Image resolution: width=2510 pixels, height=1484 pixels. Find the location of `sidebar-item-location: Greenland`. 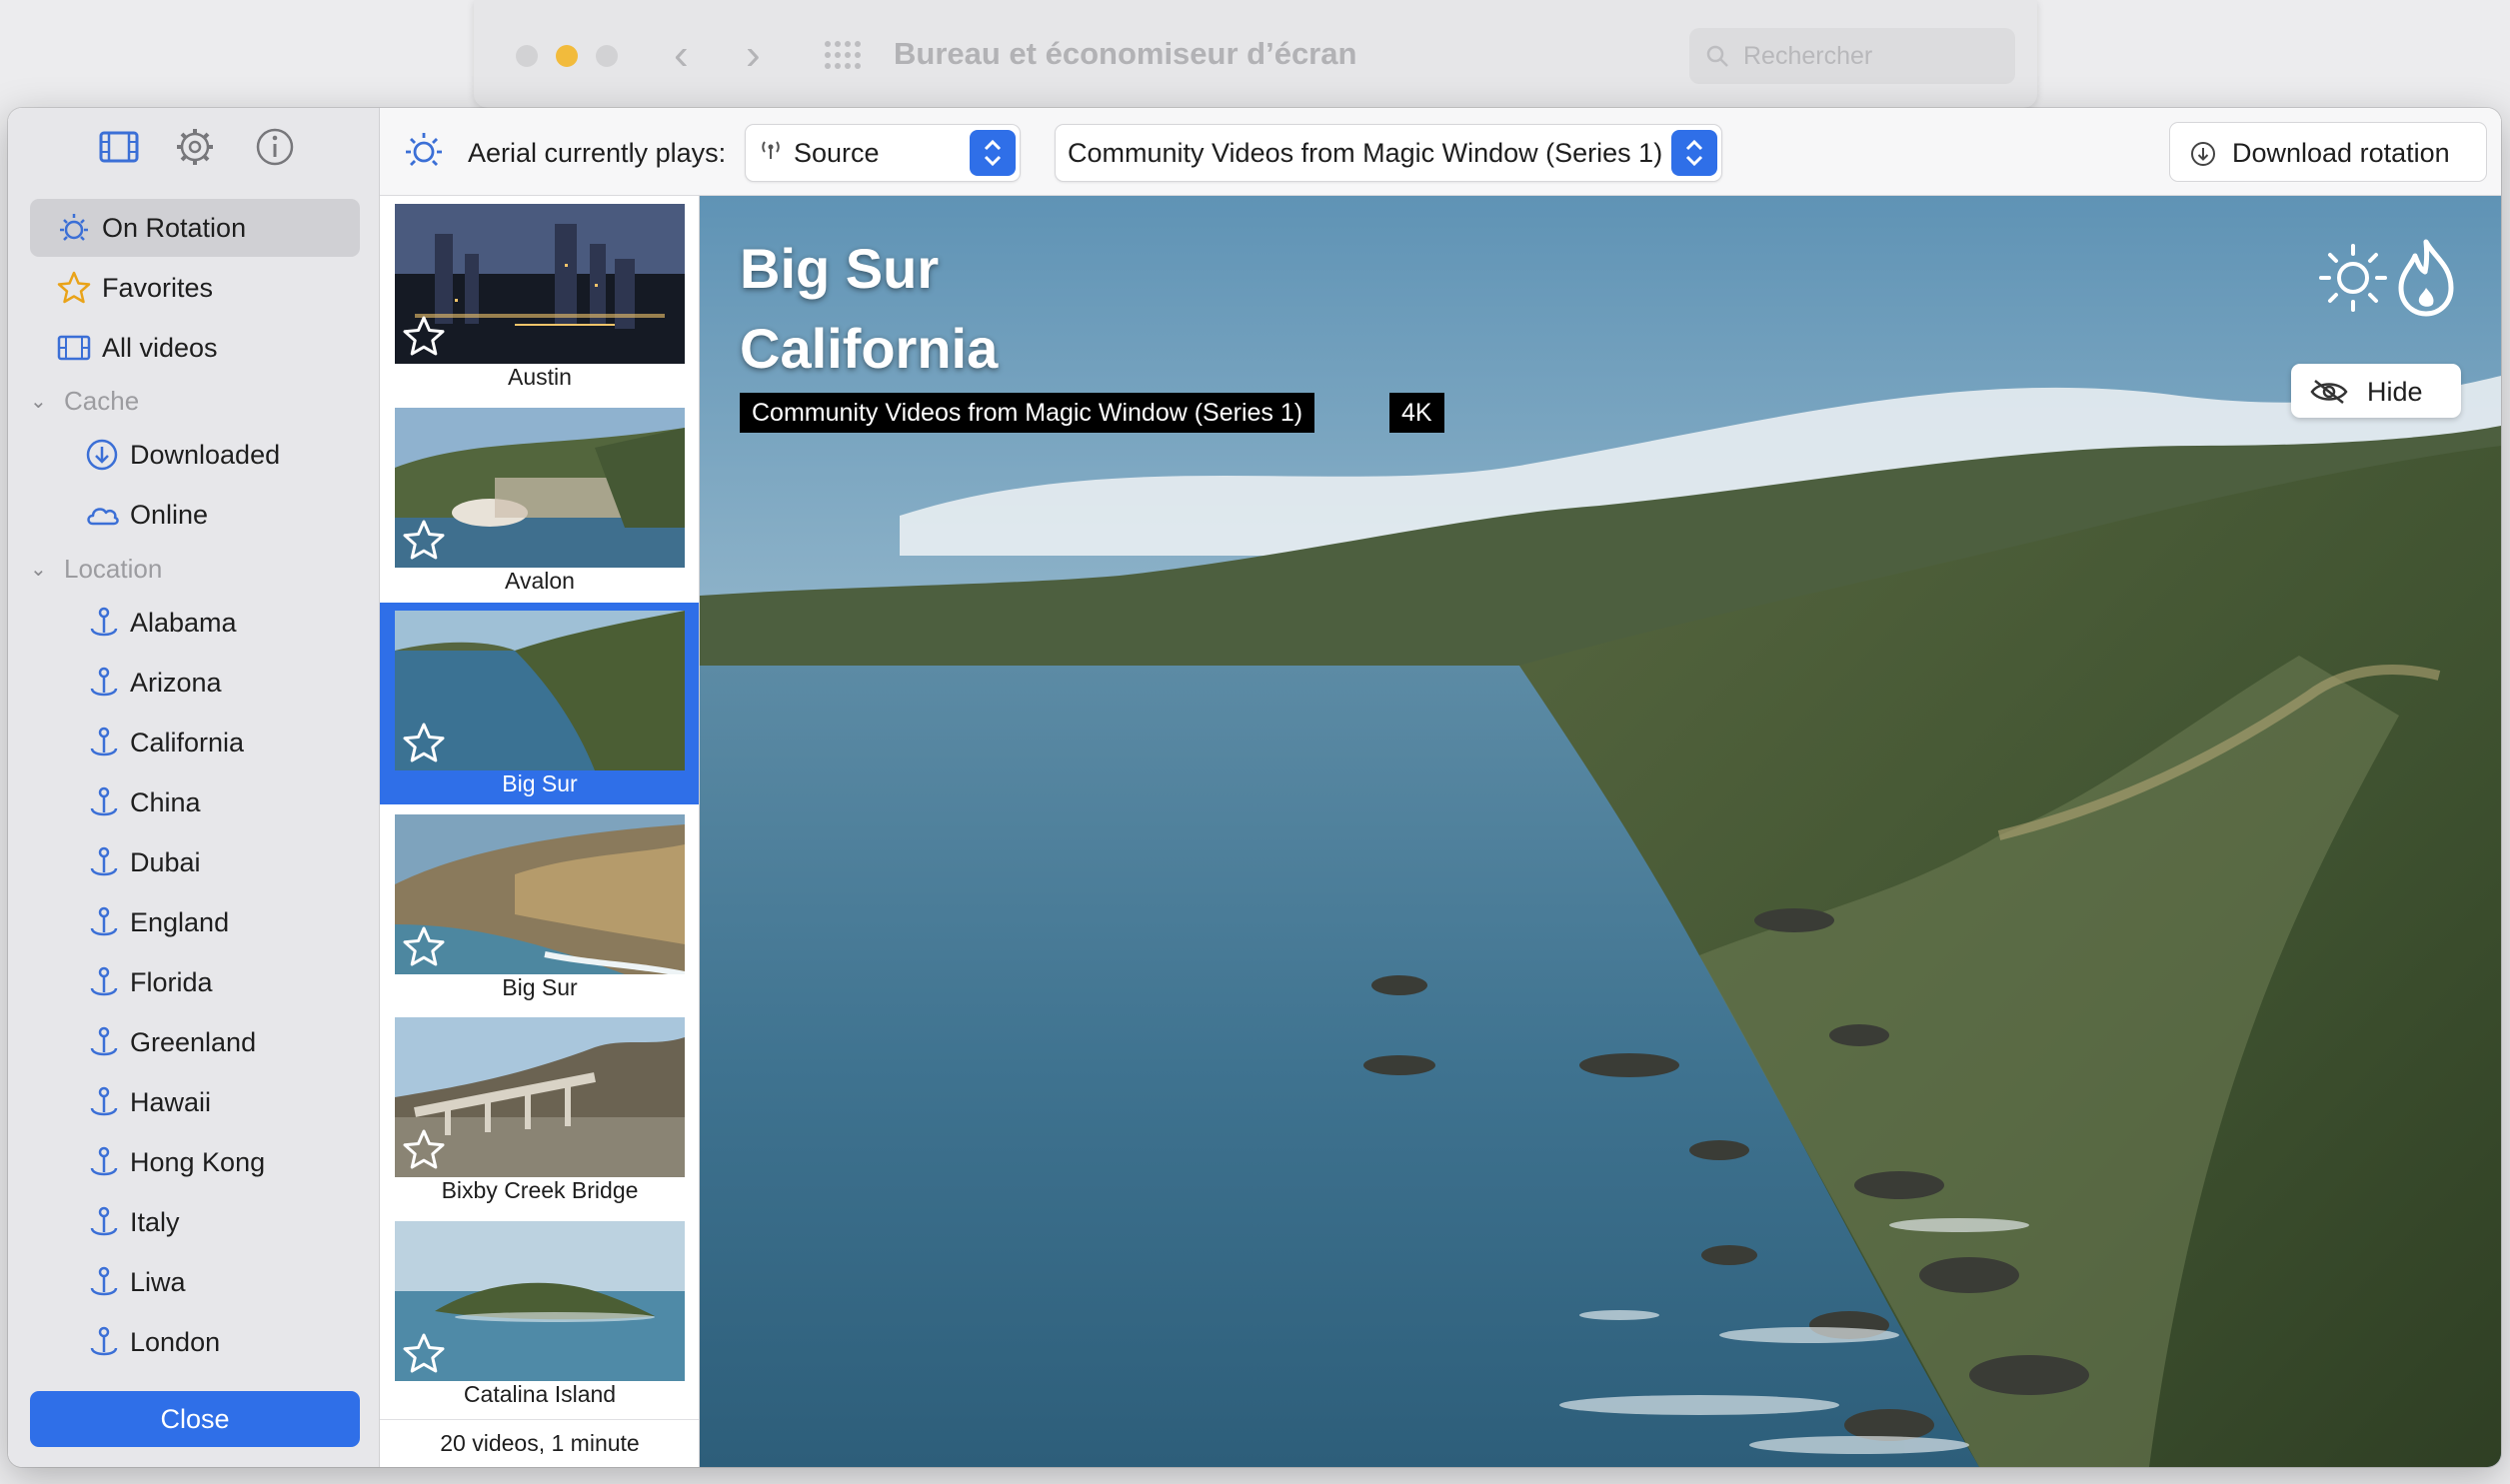

sidebar-item-location: Greenland is located at coordinates (195, 1042).